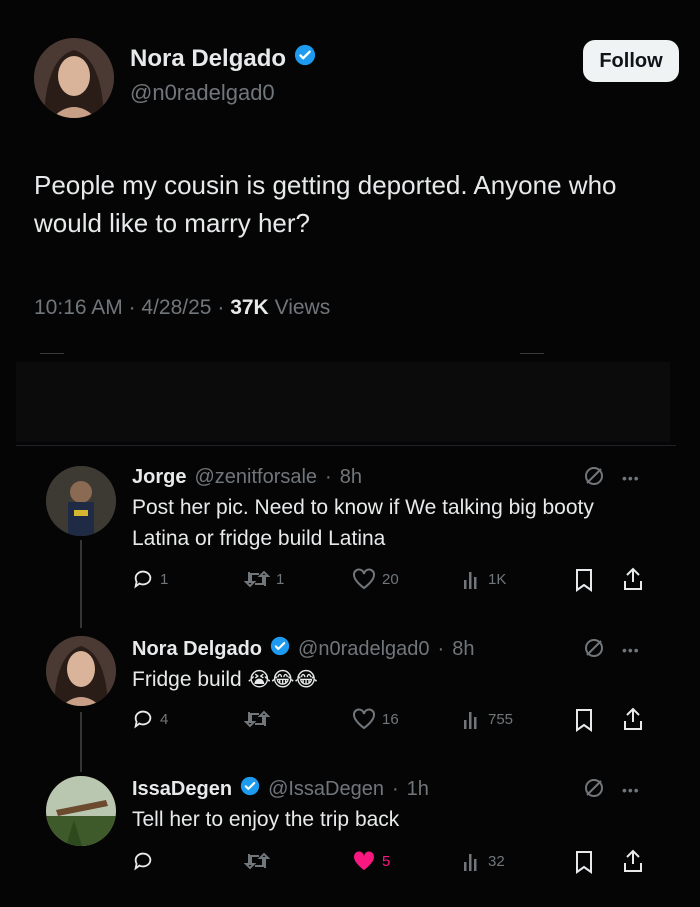 The height and width of the screenshot is (907, 700). What do you see at coordinates (302, 307) in the screenshot?
I see `views-label: Views` at bounding box center [302, 307].